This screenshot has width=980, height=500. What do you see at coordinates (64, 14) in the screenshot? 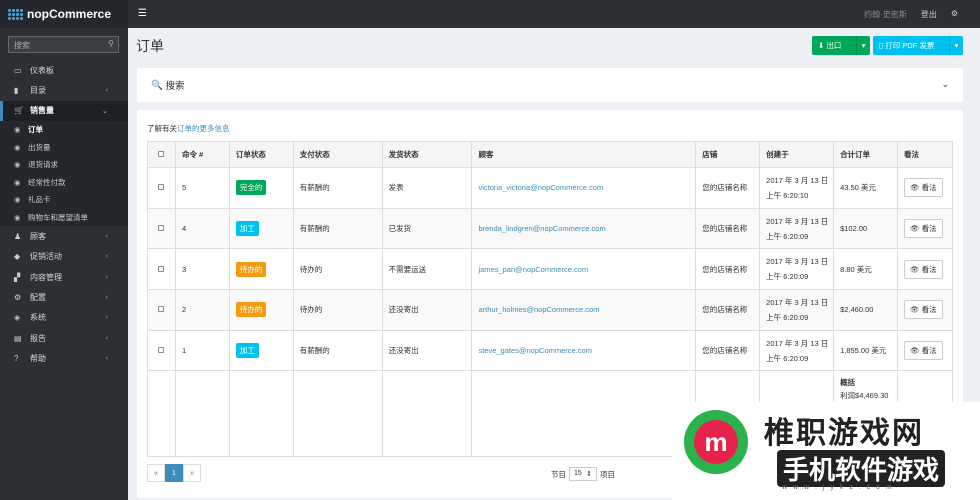
I see `brand-logo: nopCommerce` at bounding box center [64, 14].